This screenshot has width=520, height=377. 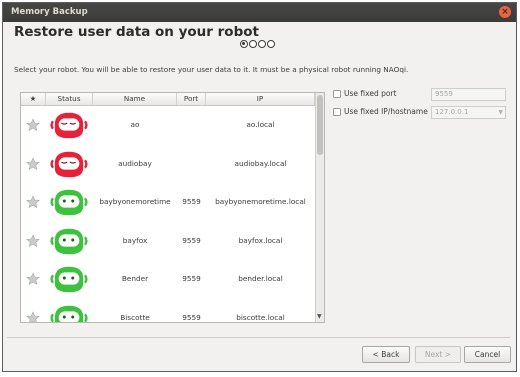 I want to click on robot-name: baybyonemoretime, so click(x=135, y=201).